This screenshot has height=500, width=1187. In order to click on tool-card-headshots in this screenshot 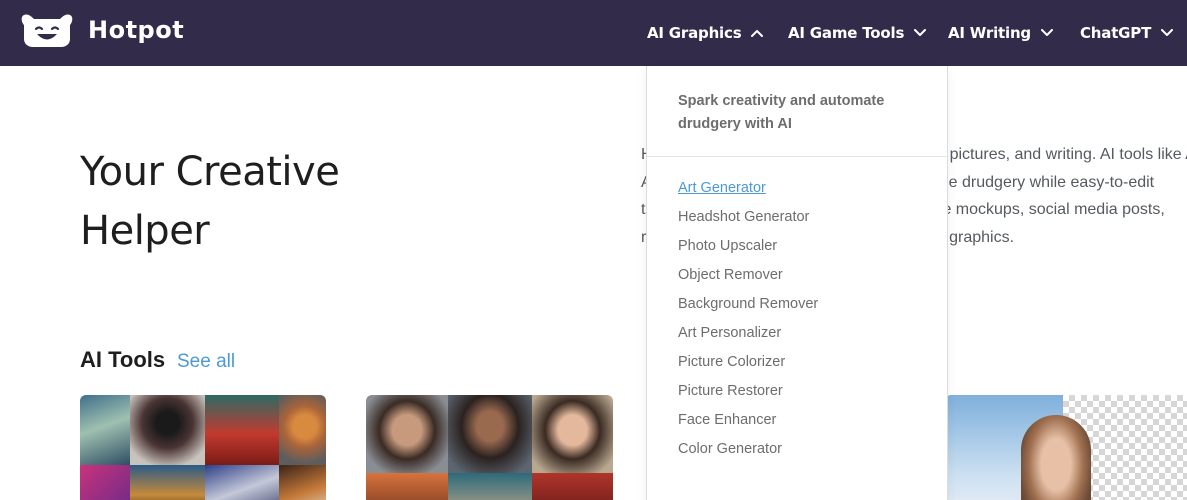, I will do `click(489, 447)`.